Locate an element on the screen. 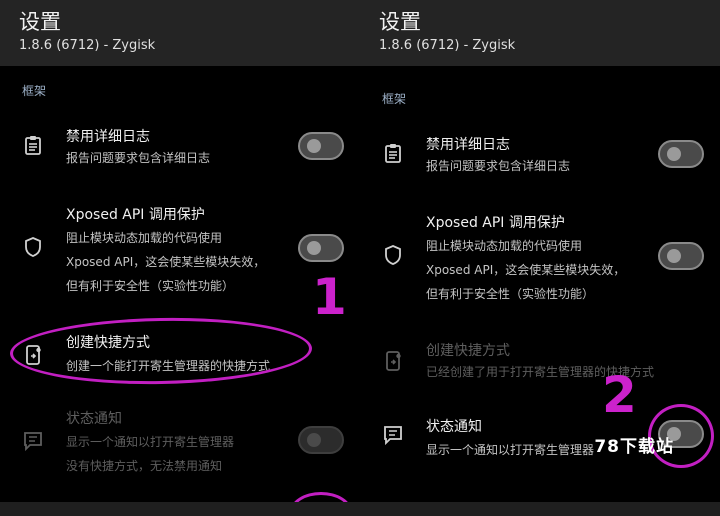 The height and width of the screenshot is (516, 720). step-number-2: 2 is located at coordinates (619, 395).